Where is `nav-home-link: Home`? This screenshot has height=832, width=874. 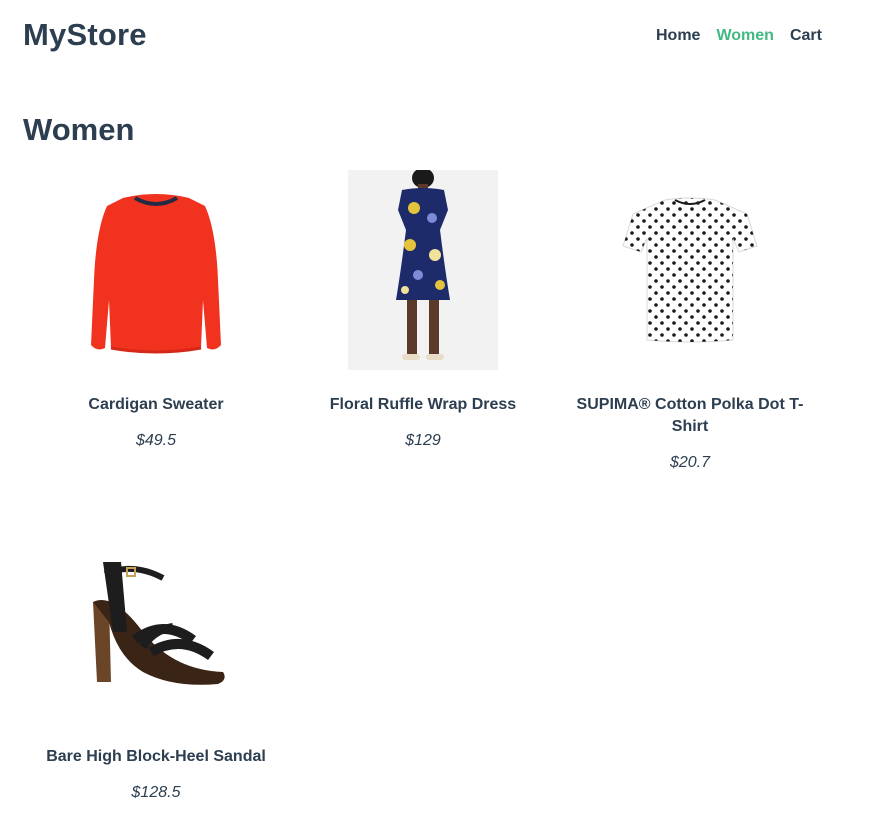 nav-home-link: Home is located at coordinates (678, 36).